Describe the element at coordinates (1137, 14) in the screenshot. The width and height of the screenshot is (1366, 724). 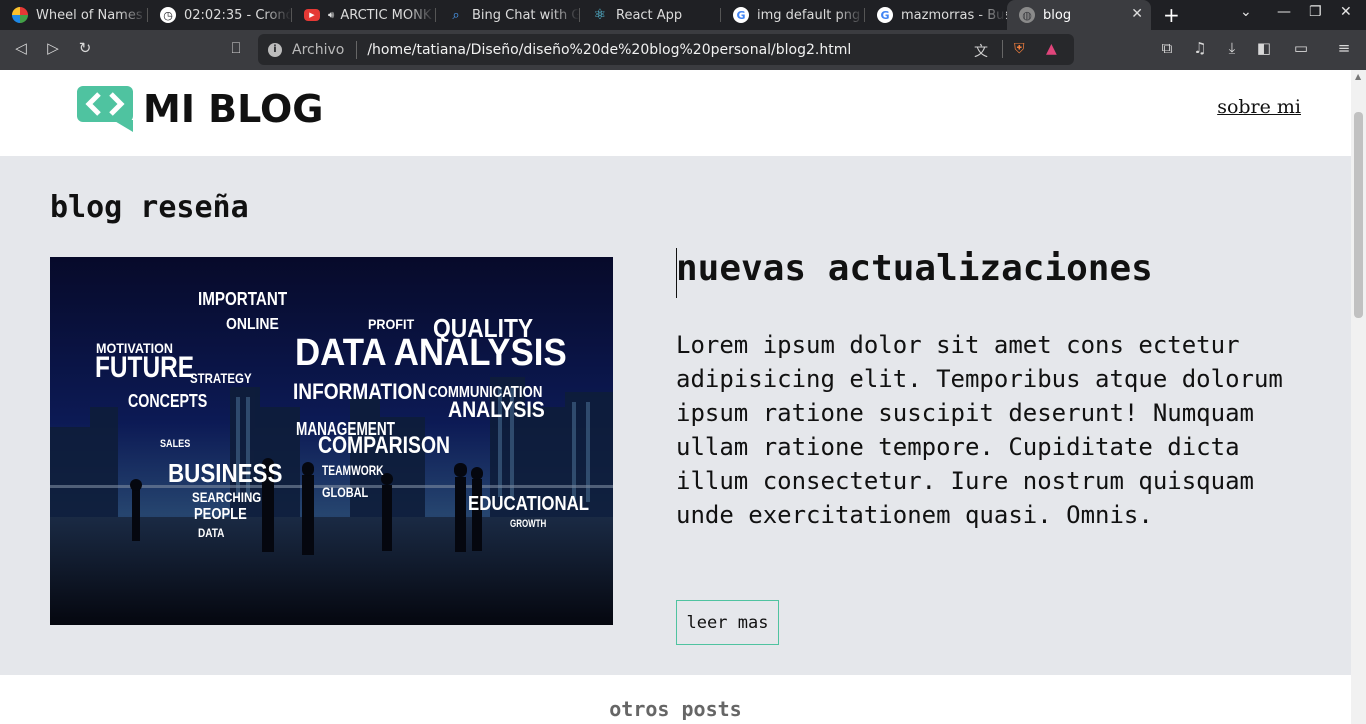
I see `close-tab-icon: ✕` at that location.